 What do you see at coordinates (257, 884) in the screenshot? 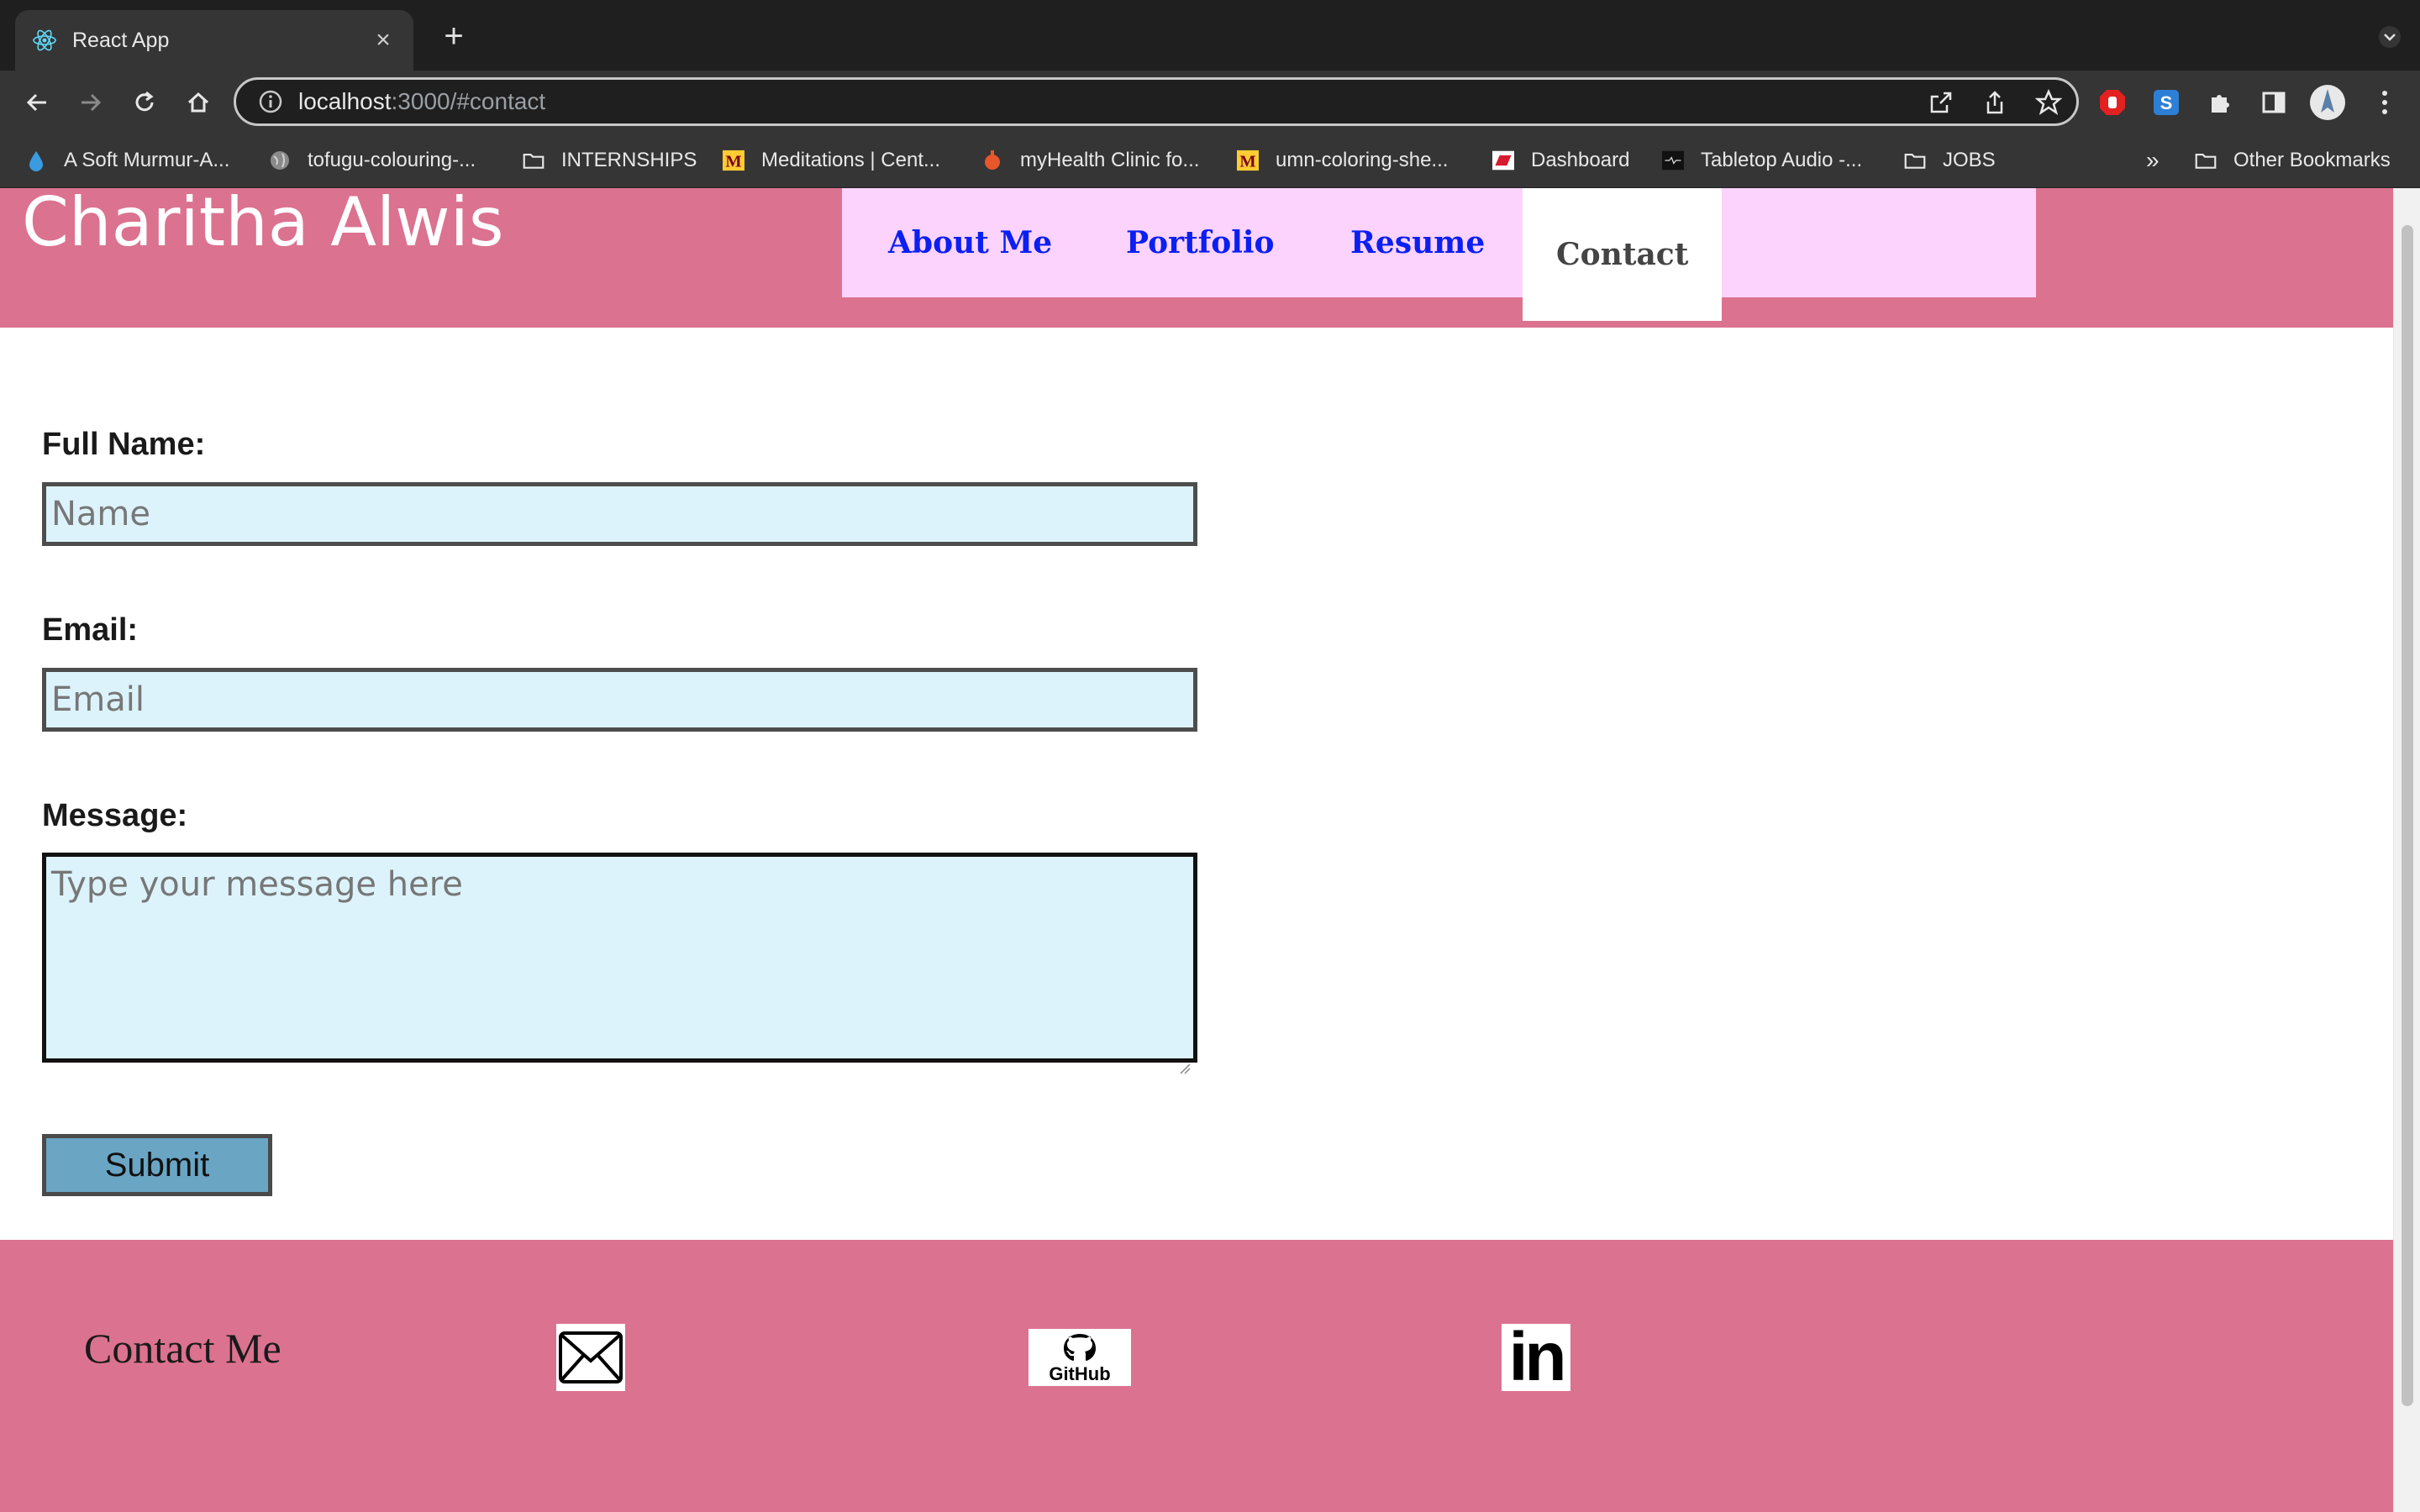
I see `message-placeholder: Type your message here` at bounding box center [257, 884].